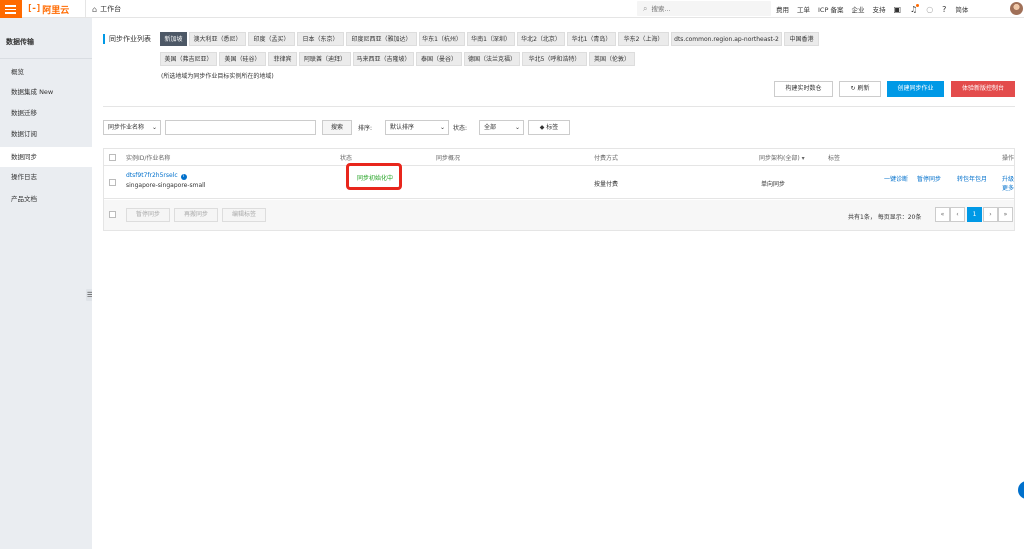 The width and height of the screenshot is (1024, 549). Describe the element at coordinates (460, 128) in the screenshot. I see `status-label: 状态:` at that location.